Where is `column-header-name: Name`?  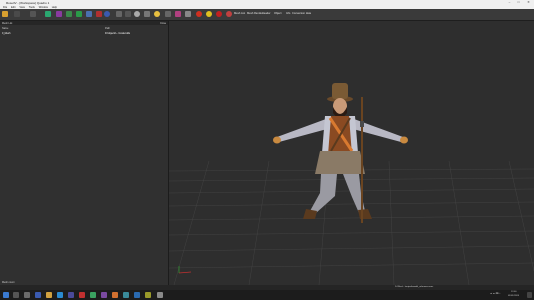 column-header-name: Name is located at coordinates (5, 28).